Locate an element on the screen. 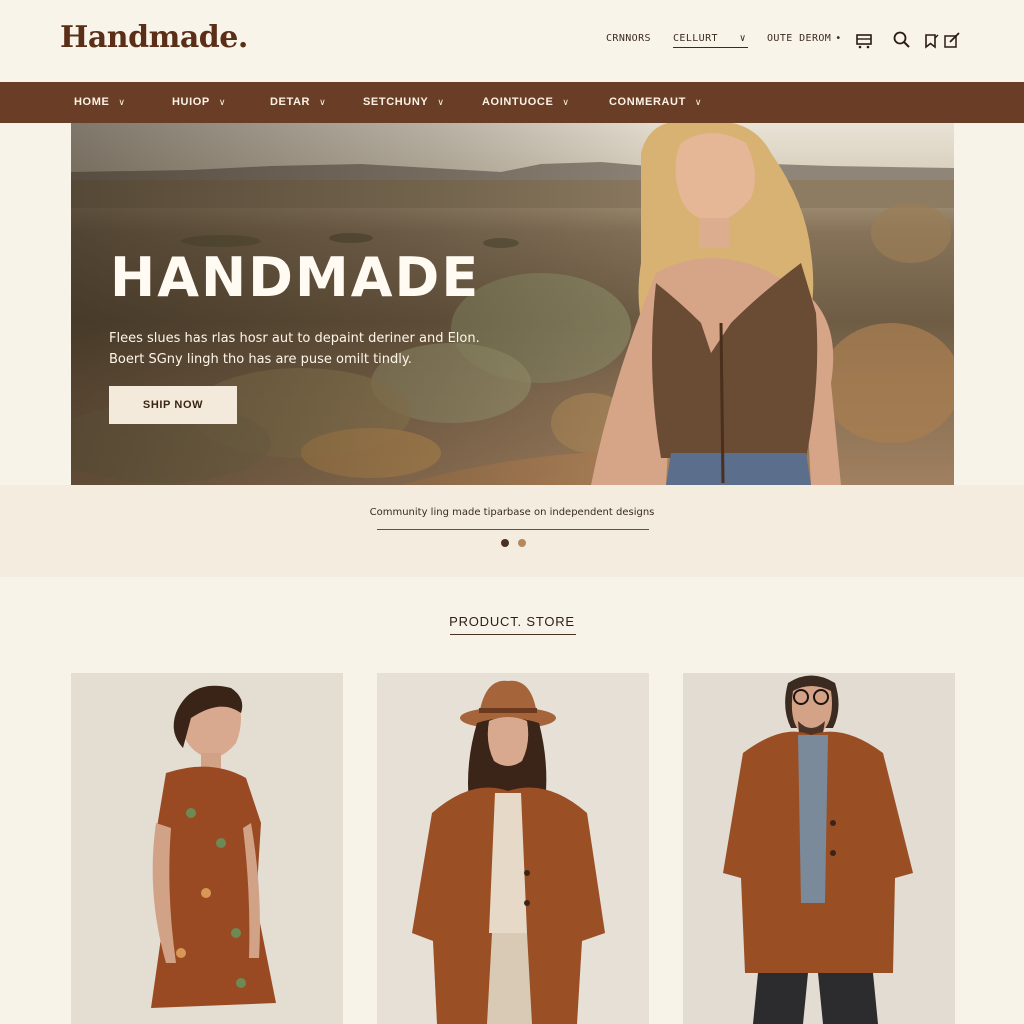  site-header: Handmade. CRNNORS CELLURT ∨ OUTE DEROM • is located at coordinates (512, 41).